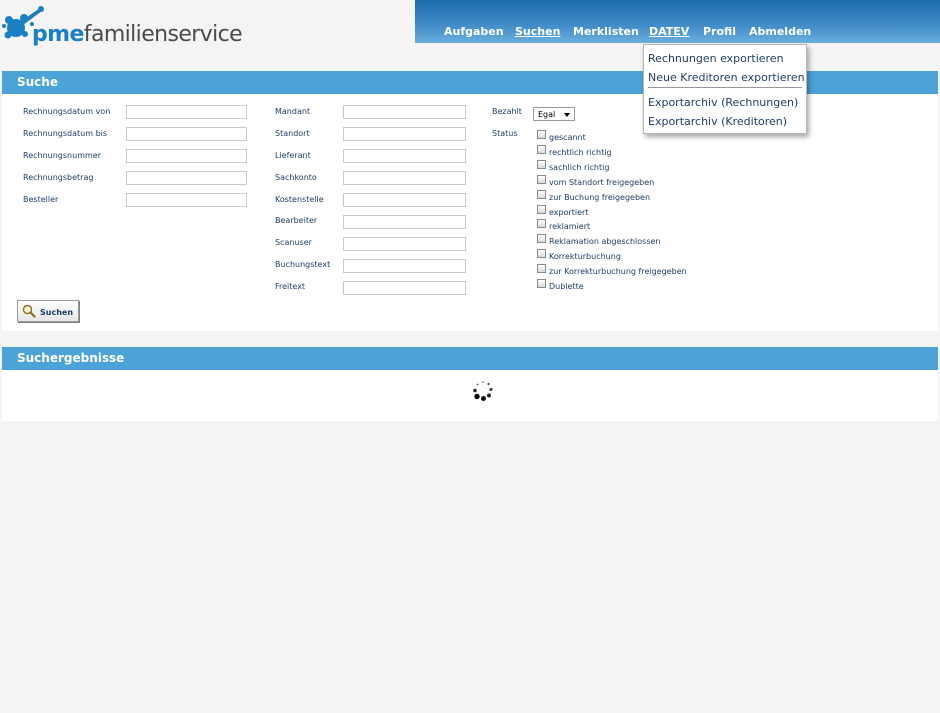 The height and width of the screenshot is (713, 940). What do you see at coordinates (600, 197) in the screenshot?
I see `status-label-zur-buchung-freigegeben: zur Buchung freigegeben` at bounding box center [600, 197].